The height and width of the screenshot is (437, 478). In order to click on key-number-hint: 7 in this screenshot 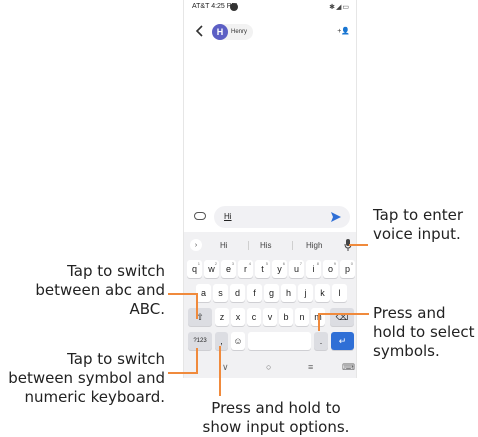, I will do `click(300, 263)`.